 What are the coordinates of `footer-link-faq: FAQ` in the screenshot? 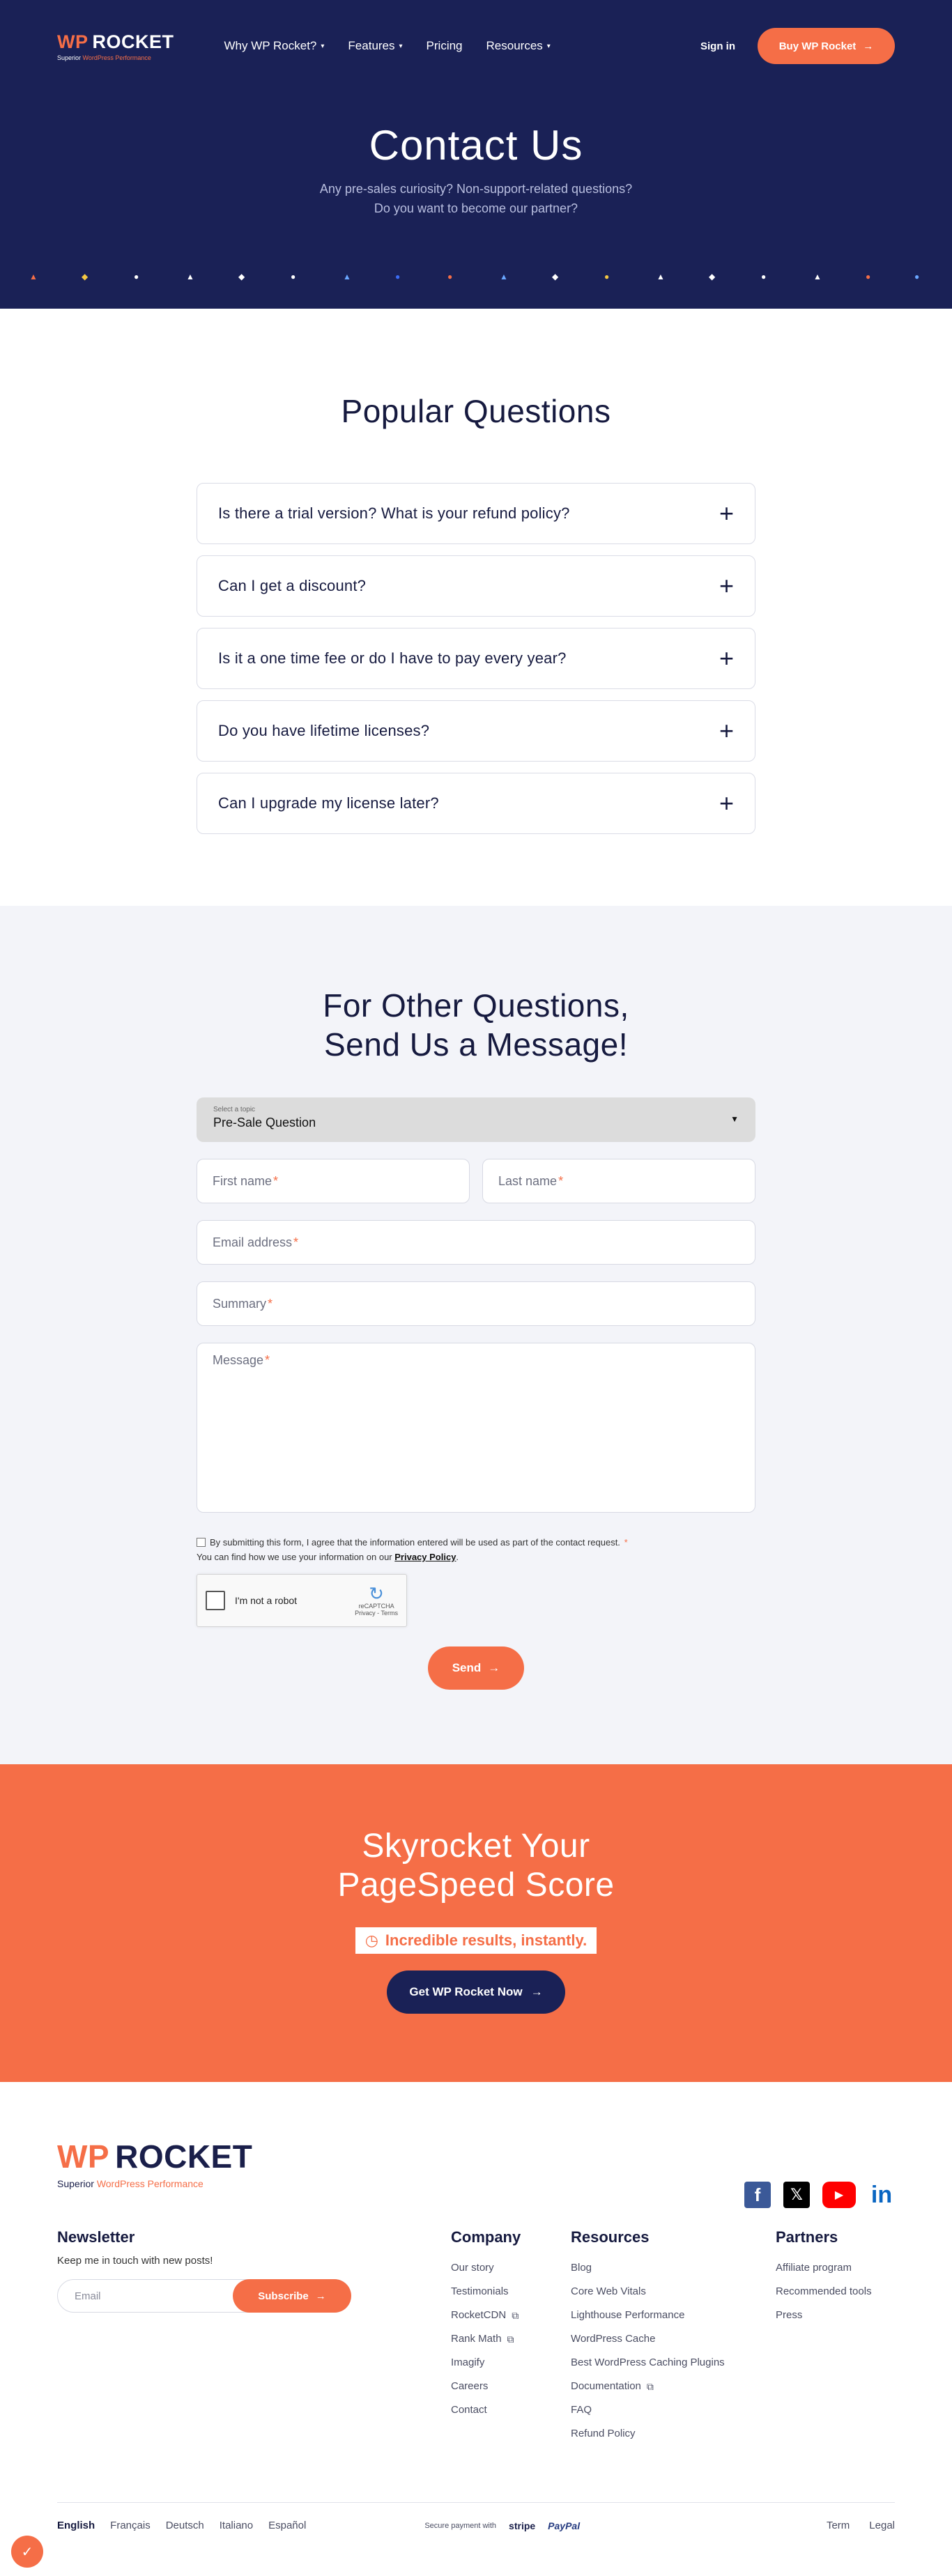 It's located at (673, 2410).